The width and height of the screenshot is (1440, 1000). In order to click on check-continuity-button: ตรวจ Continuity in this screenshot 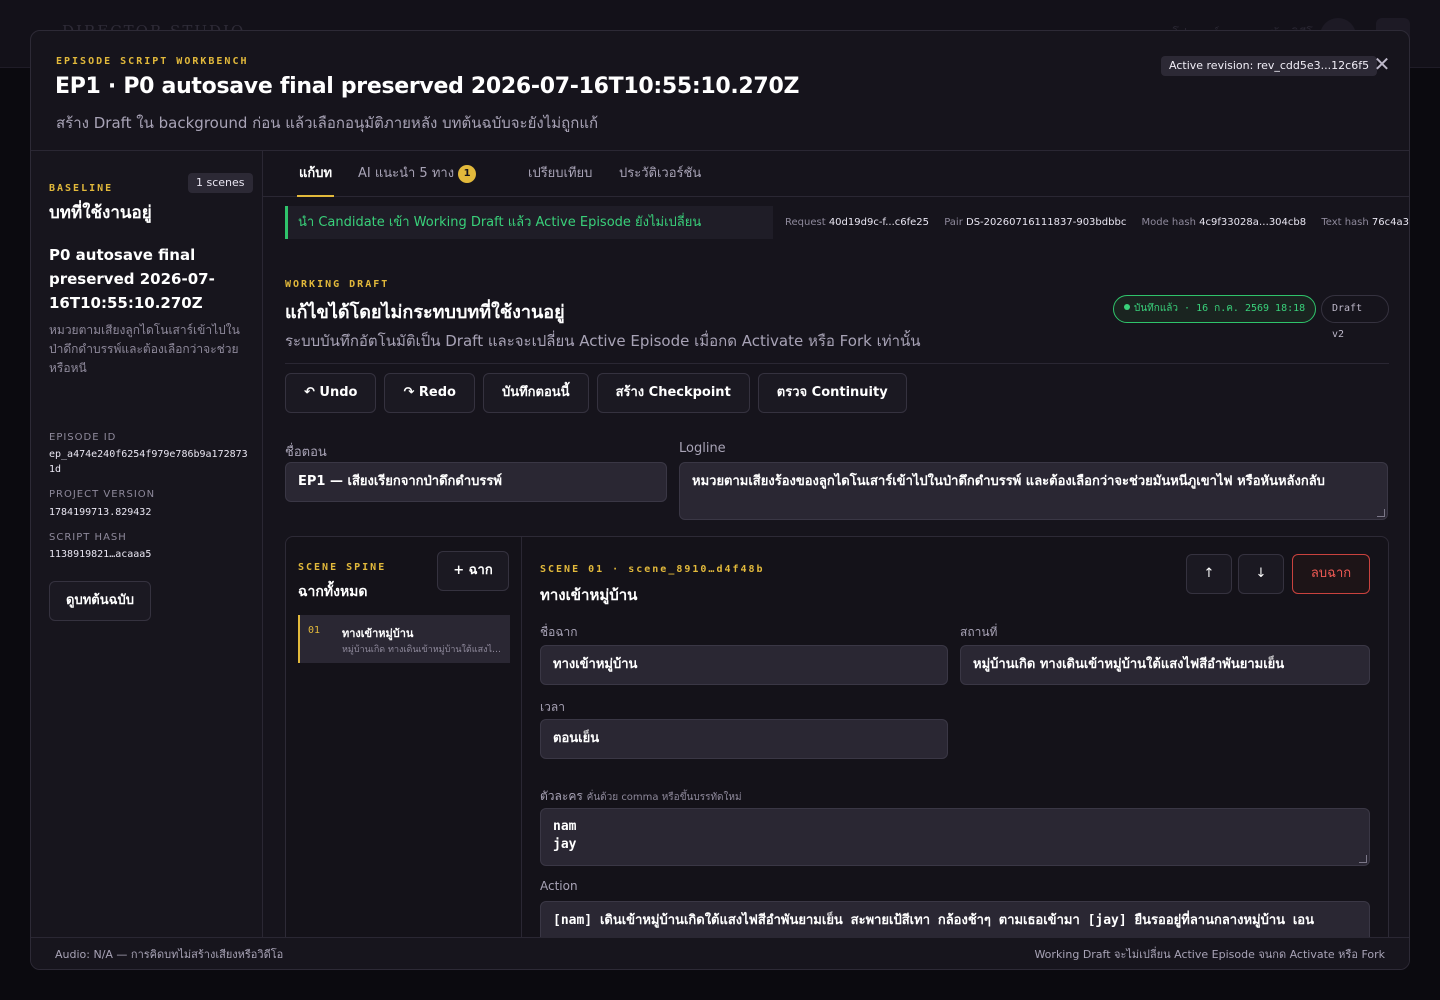, I will do `click(832, 393)`.